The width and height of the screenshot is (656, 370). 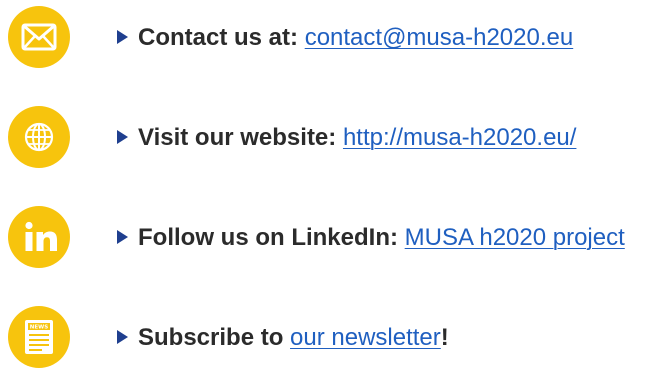 I want to click on contact-label: Contact us at:, so click(x=218, y=37).